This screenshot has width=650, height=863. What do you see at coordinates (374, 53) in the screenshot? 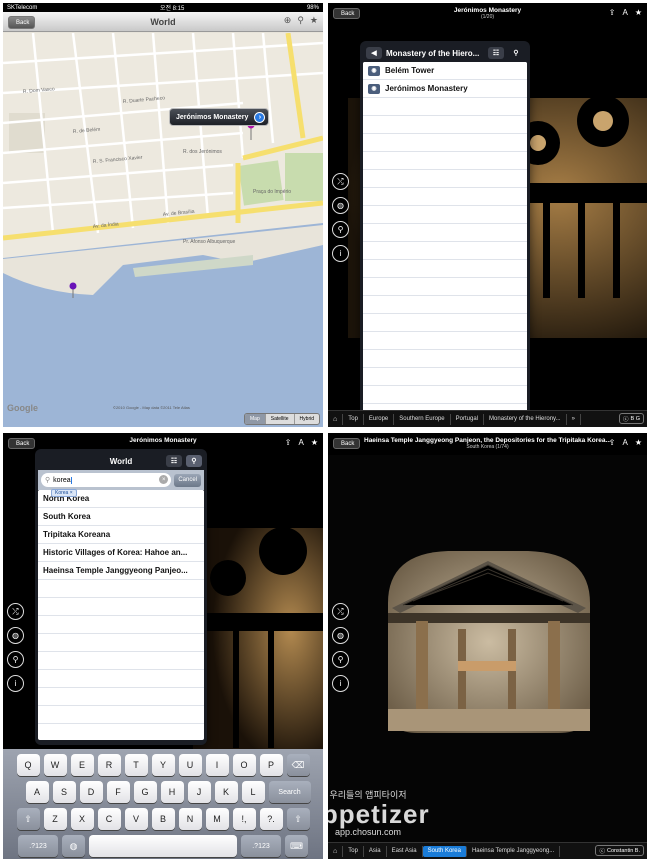
I see `back-arrow-icon: ◀` at bounding box center [374, 53].